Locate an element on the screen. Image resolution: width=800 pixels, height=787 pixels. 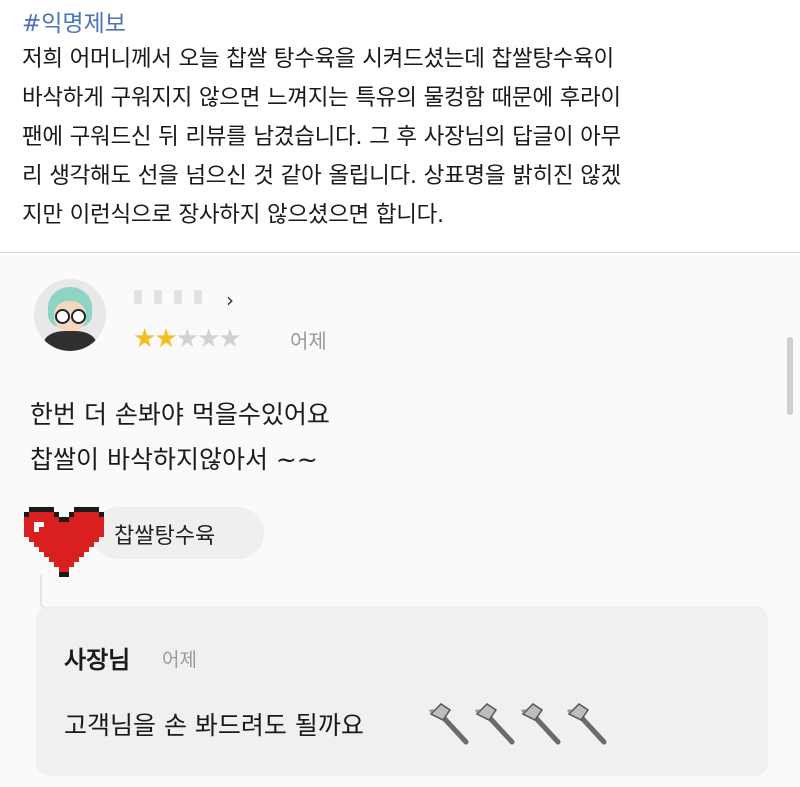
review-line: 찹쌀이 바삭하지않아서 ~~ is located at coordinates (174, 459).